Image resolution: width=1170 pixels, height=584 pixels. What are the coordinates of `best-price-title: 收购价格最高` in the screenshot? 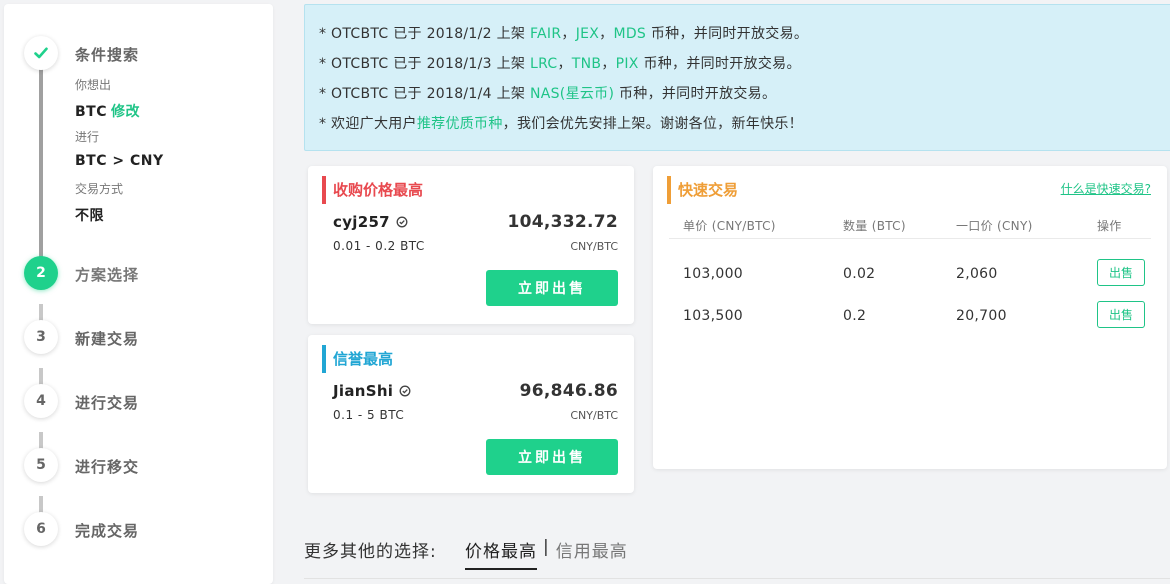 It's located at (372, 190).